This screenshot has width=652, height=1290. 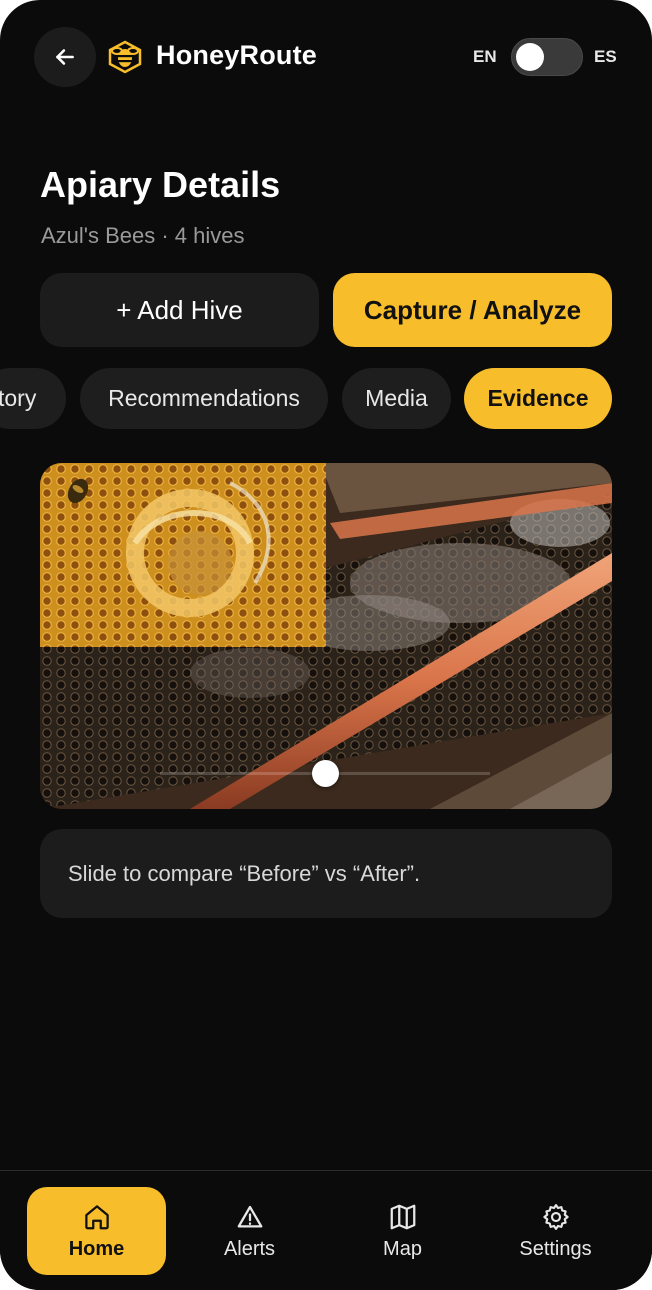 What do you see at coordinates (325, 773) in the screenshot?
I see `compare-slider-handle` at bounding box center [325, 773].